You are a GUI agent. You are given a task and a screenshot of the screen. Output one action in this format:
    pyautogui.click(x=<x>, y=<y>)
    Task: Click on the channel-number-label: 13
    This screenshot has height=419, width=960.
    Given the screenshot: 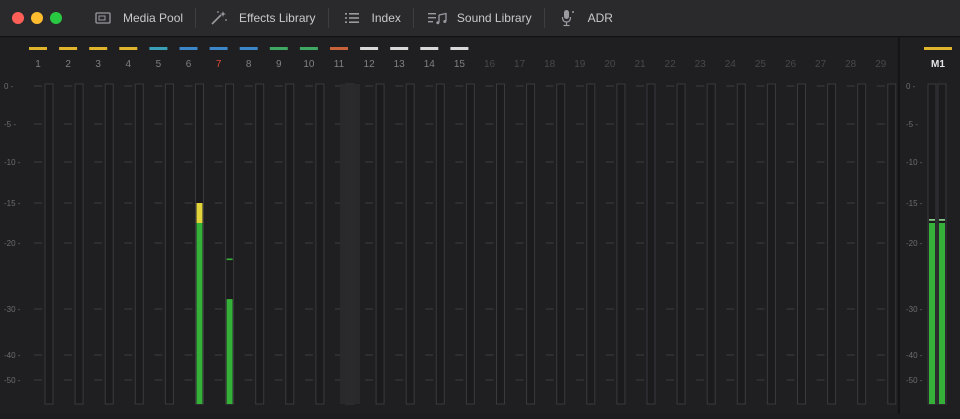 What is the action you would take?
    pyautogui.click(x=400, y=64)
    